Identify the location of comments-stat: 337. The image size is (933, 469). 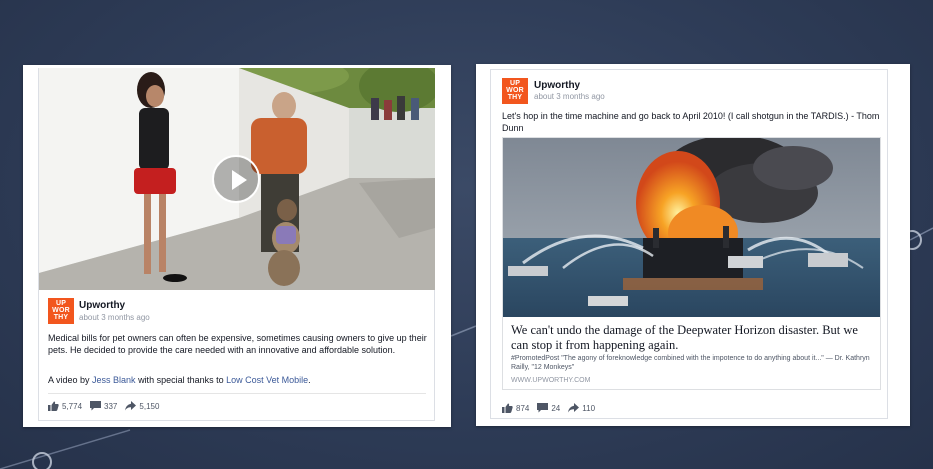
(103, 406).